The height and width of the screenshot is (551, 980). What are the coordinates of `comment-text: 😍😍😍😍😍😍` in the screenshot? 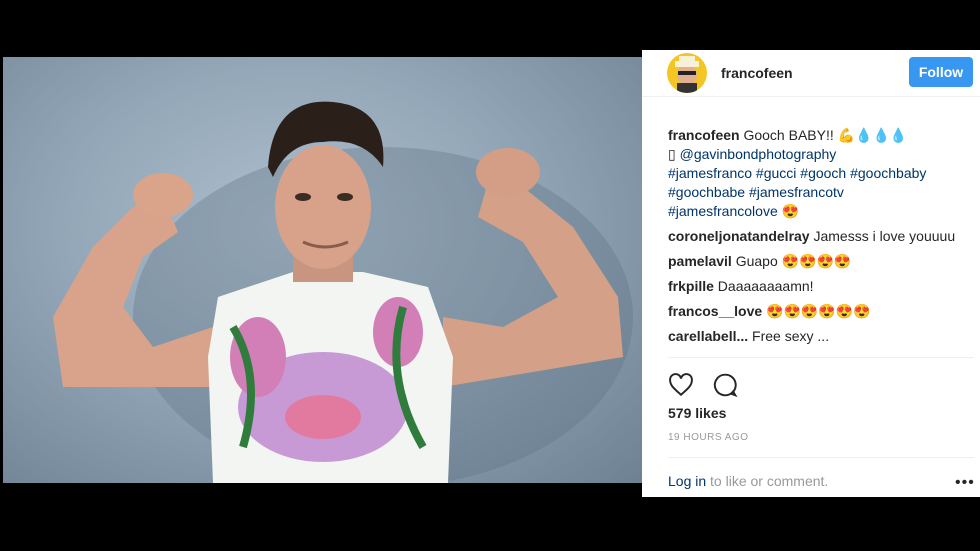 It's located at (816, 311).